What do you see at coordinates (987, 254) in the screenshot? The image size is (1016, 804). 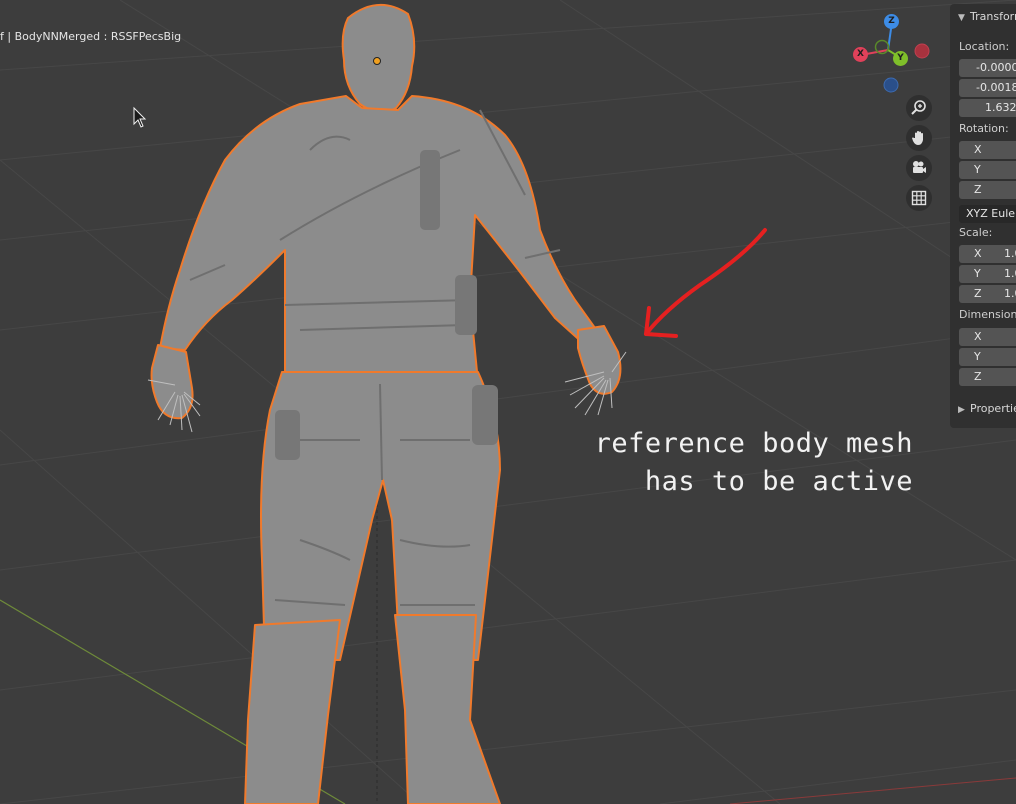 I see `scale-x-field: X 1.0` at bounding box center [987, 254].